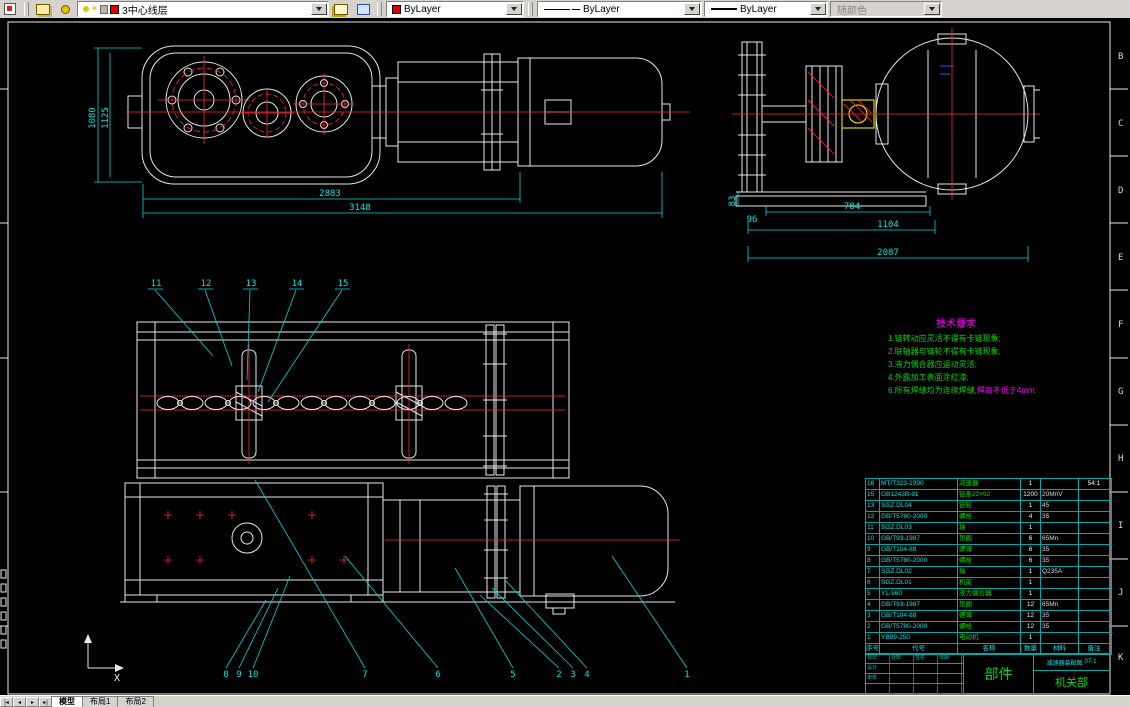 The image size is (1130, 707). I want to click on layers-icon, so click(43, 9).